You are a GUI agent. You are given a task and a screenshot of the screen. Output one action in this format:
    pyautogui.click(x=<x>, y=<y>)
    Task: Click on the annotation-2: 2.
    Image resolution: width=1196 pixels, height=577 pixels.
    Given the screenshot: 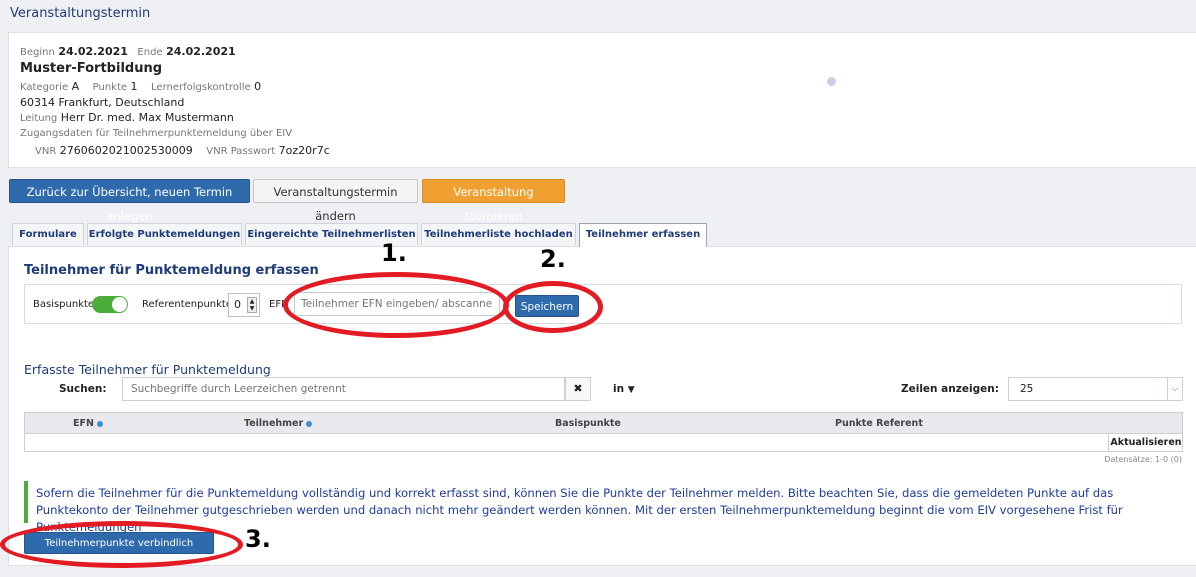 What is the action you would take?
    pyautogui.click(x=553, y=259)
    